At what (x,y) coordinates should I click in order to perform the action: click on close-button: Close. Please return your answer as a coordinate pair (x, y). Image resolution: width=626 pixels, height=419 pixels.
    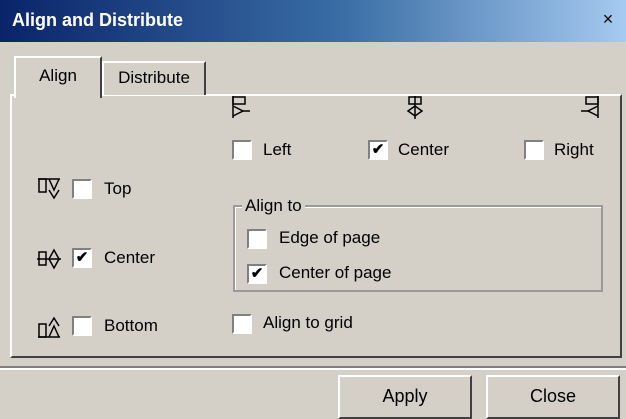
    Looking at the image, I should click on (553, 397).